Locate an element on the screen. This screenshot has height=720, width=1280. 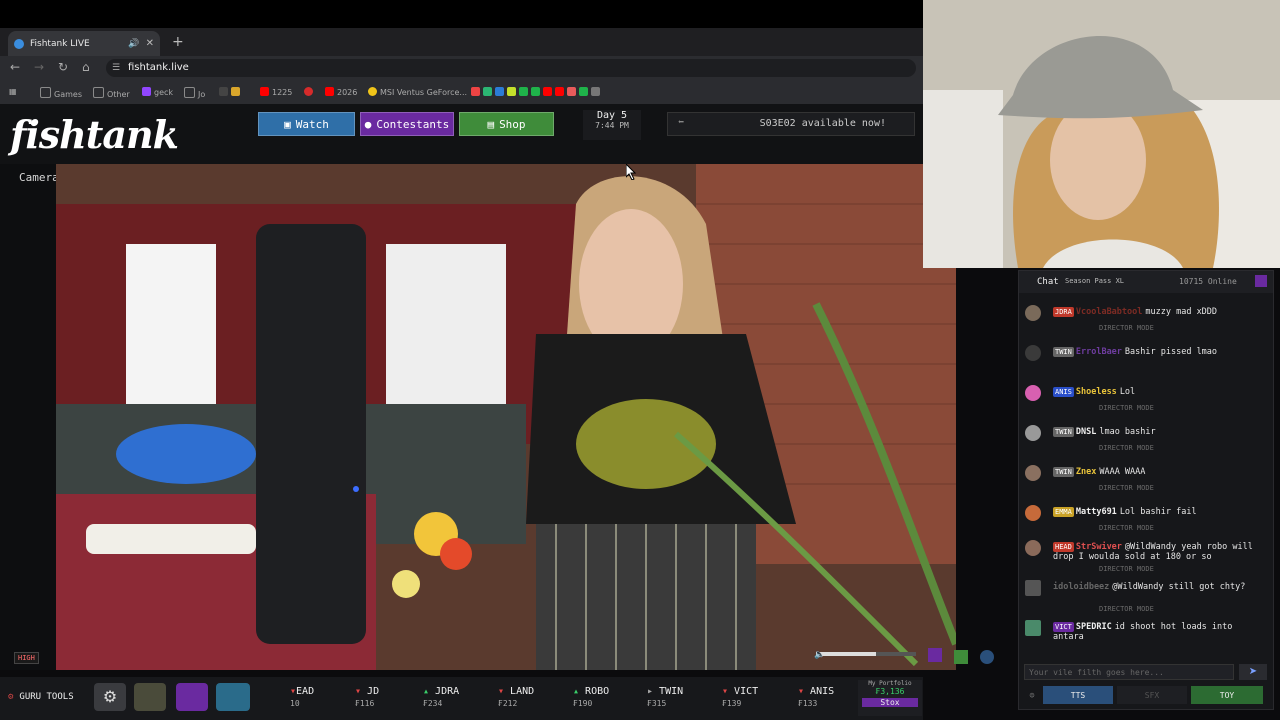
nav-watch-button: ▣ Watch is located at coordinates (306, 124).